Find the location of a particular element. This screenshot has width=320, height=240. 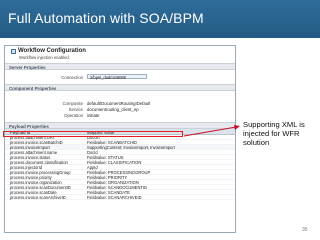

connection-field: 2/bpel_dadmin8088 is located at coordinates (117, 77).